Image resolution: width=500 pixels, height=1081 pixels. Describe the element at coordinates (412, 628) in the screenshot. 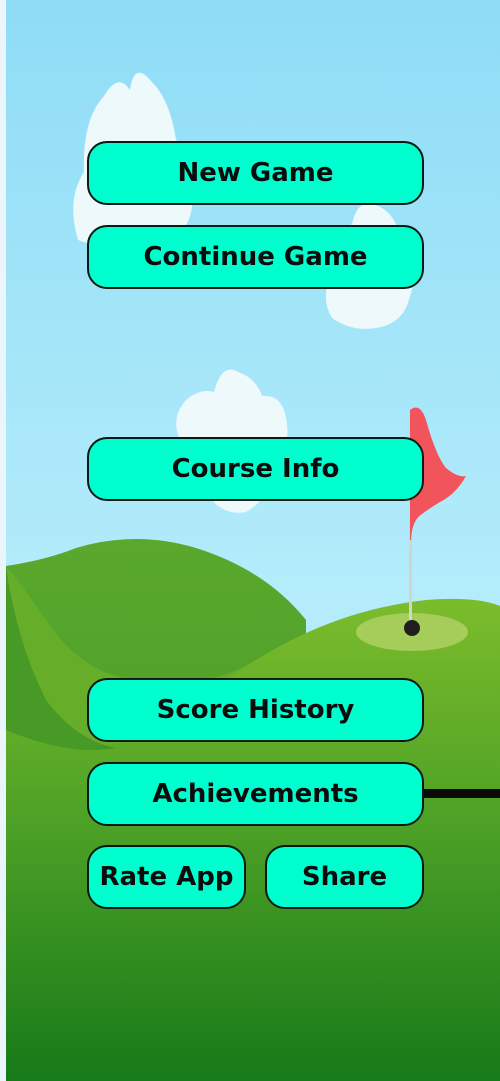

I see `golf-hole-icon` at that location.